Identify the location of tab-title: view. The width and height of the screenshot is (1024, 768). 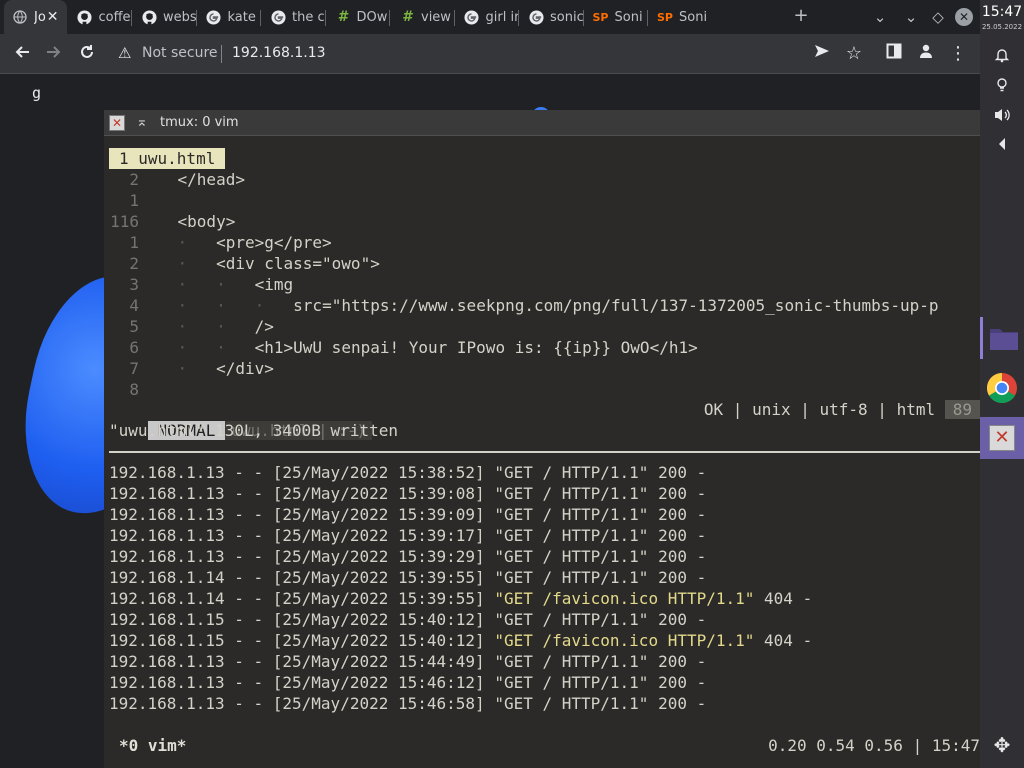
(436, 17).